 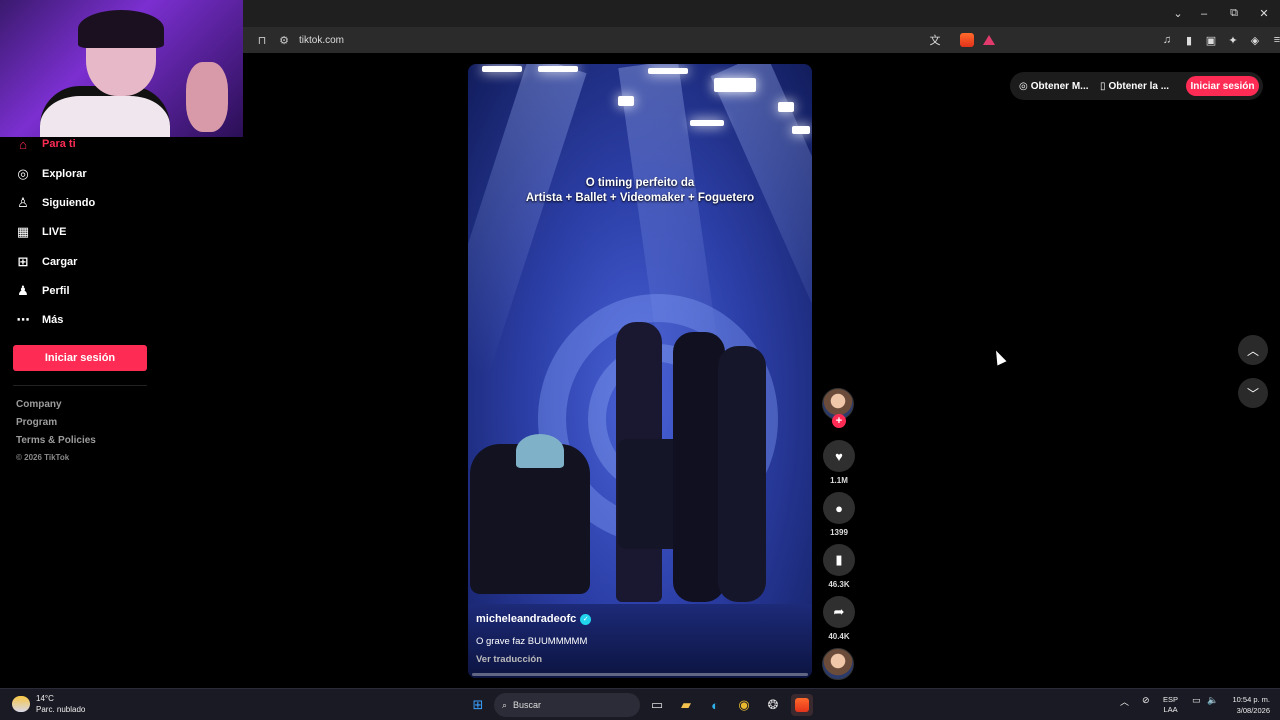 What do you see at coordinates (526, 619) in the screenshot?
I see `video-author-name: micheleandradeofc` at bounding box center [526, 619].